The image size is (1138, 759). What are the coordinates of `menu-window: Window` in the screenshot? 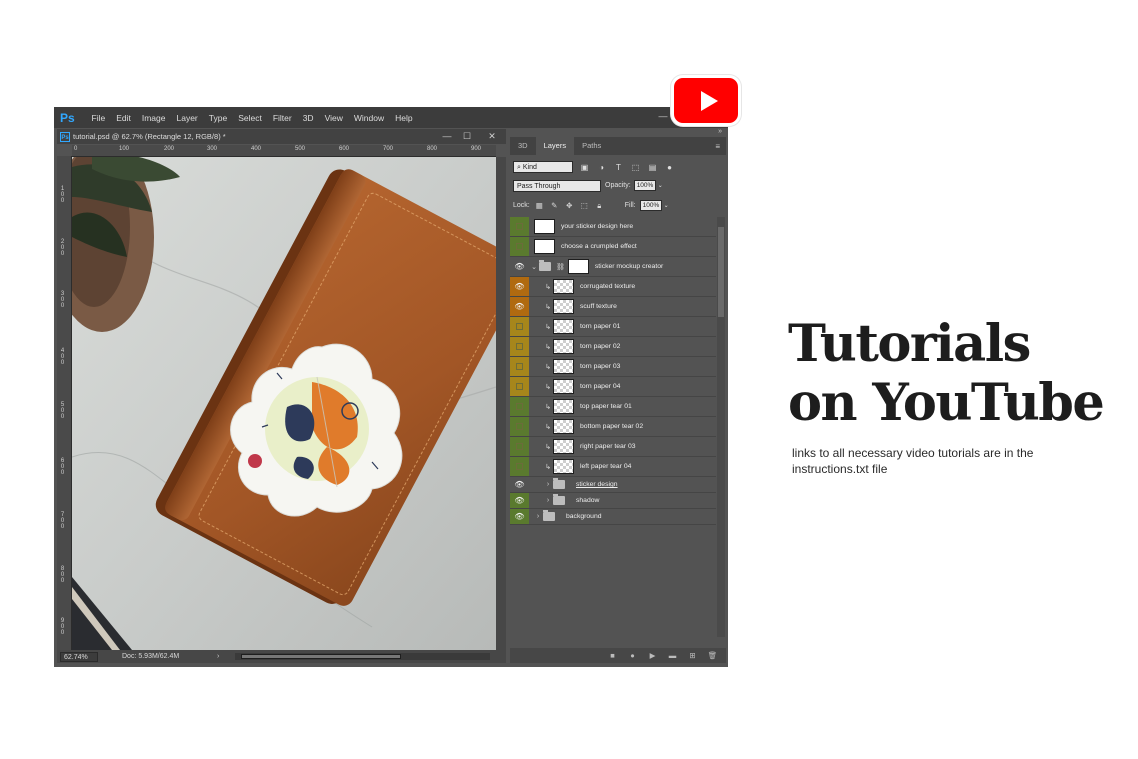 It's located at (369, 118).